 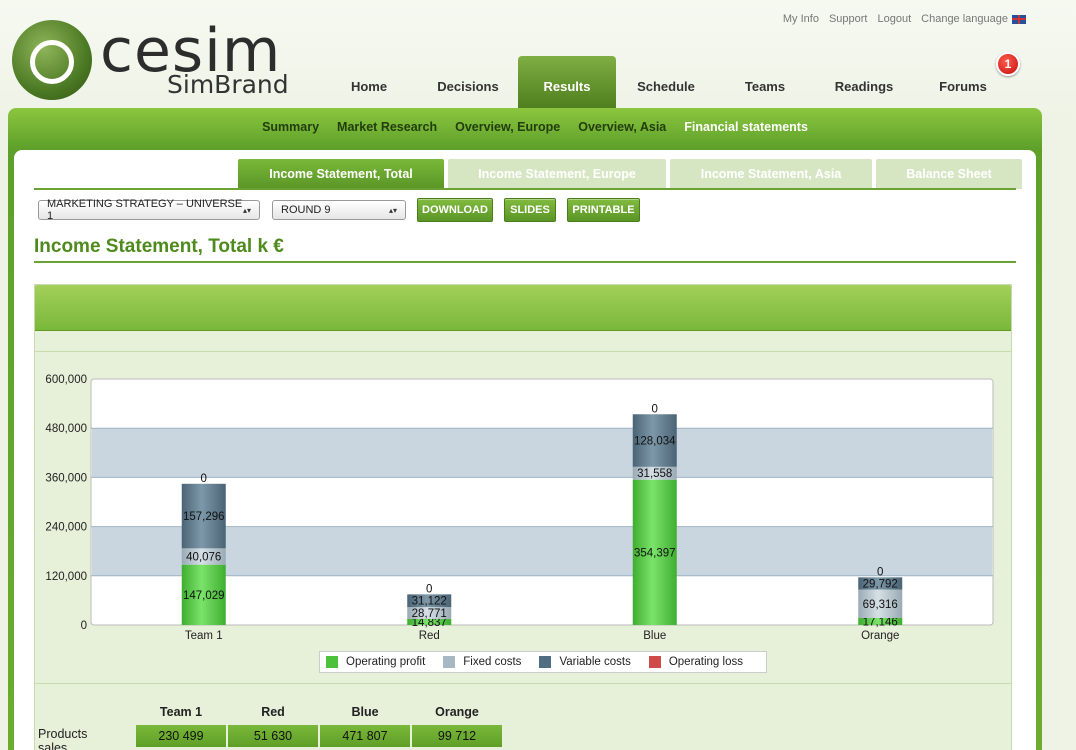 What do you see at coordinates (387, 127) in the screenshot?
I see `subnav-market-research: Market Research` at bounding box center [387, 127].